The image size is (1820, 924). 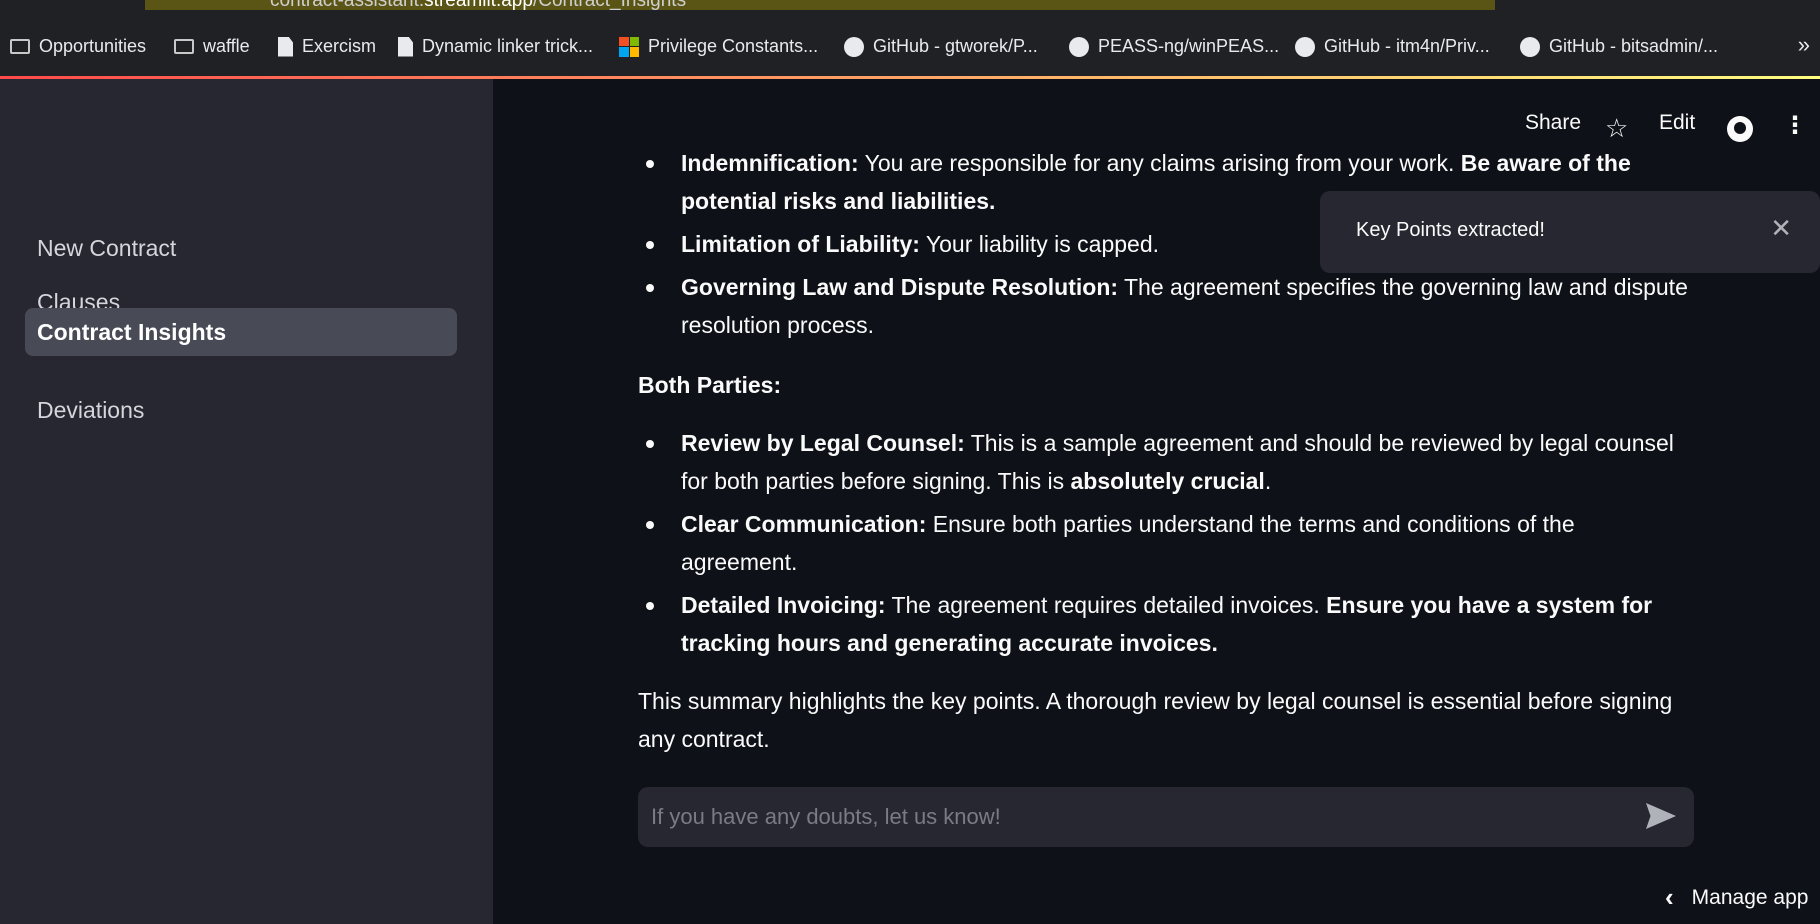 What do you see at coordinates (1156, 129) in the screenshot?
I see `app-toolbar: Share ☆ Edit ⋮` at bounding box center [1156, 129].